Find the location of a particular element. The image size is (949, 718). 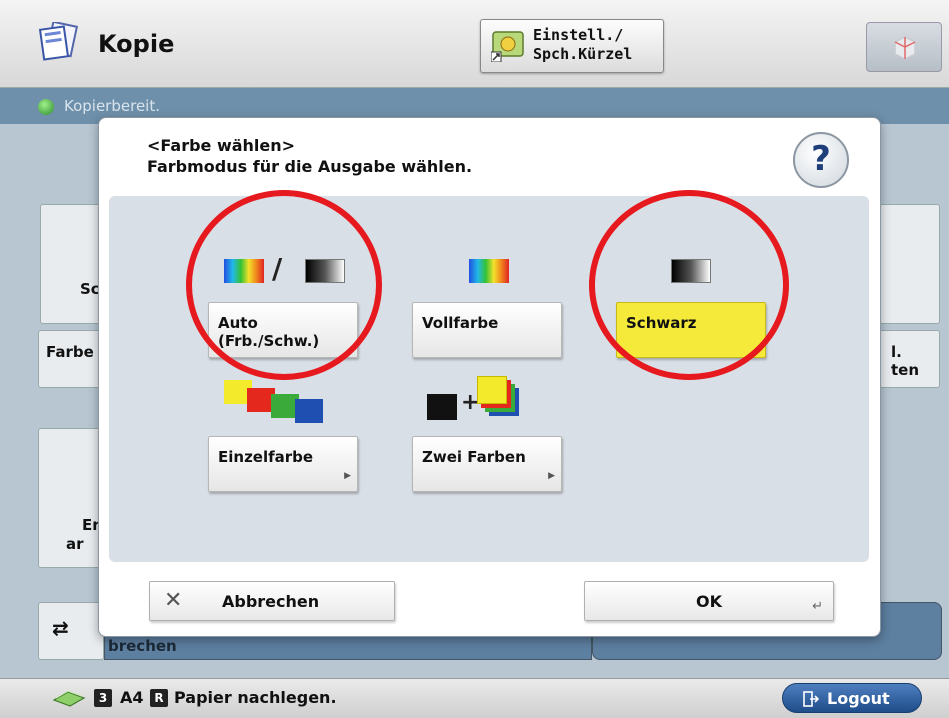

logout-button: Logout is located at coordinates (852, 698).